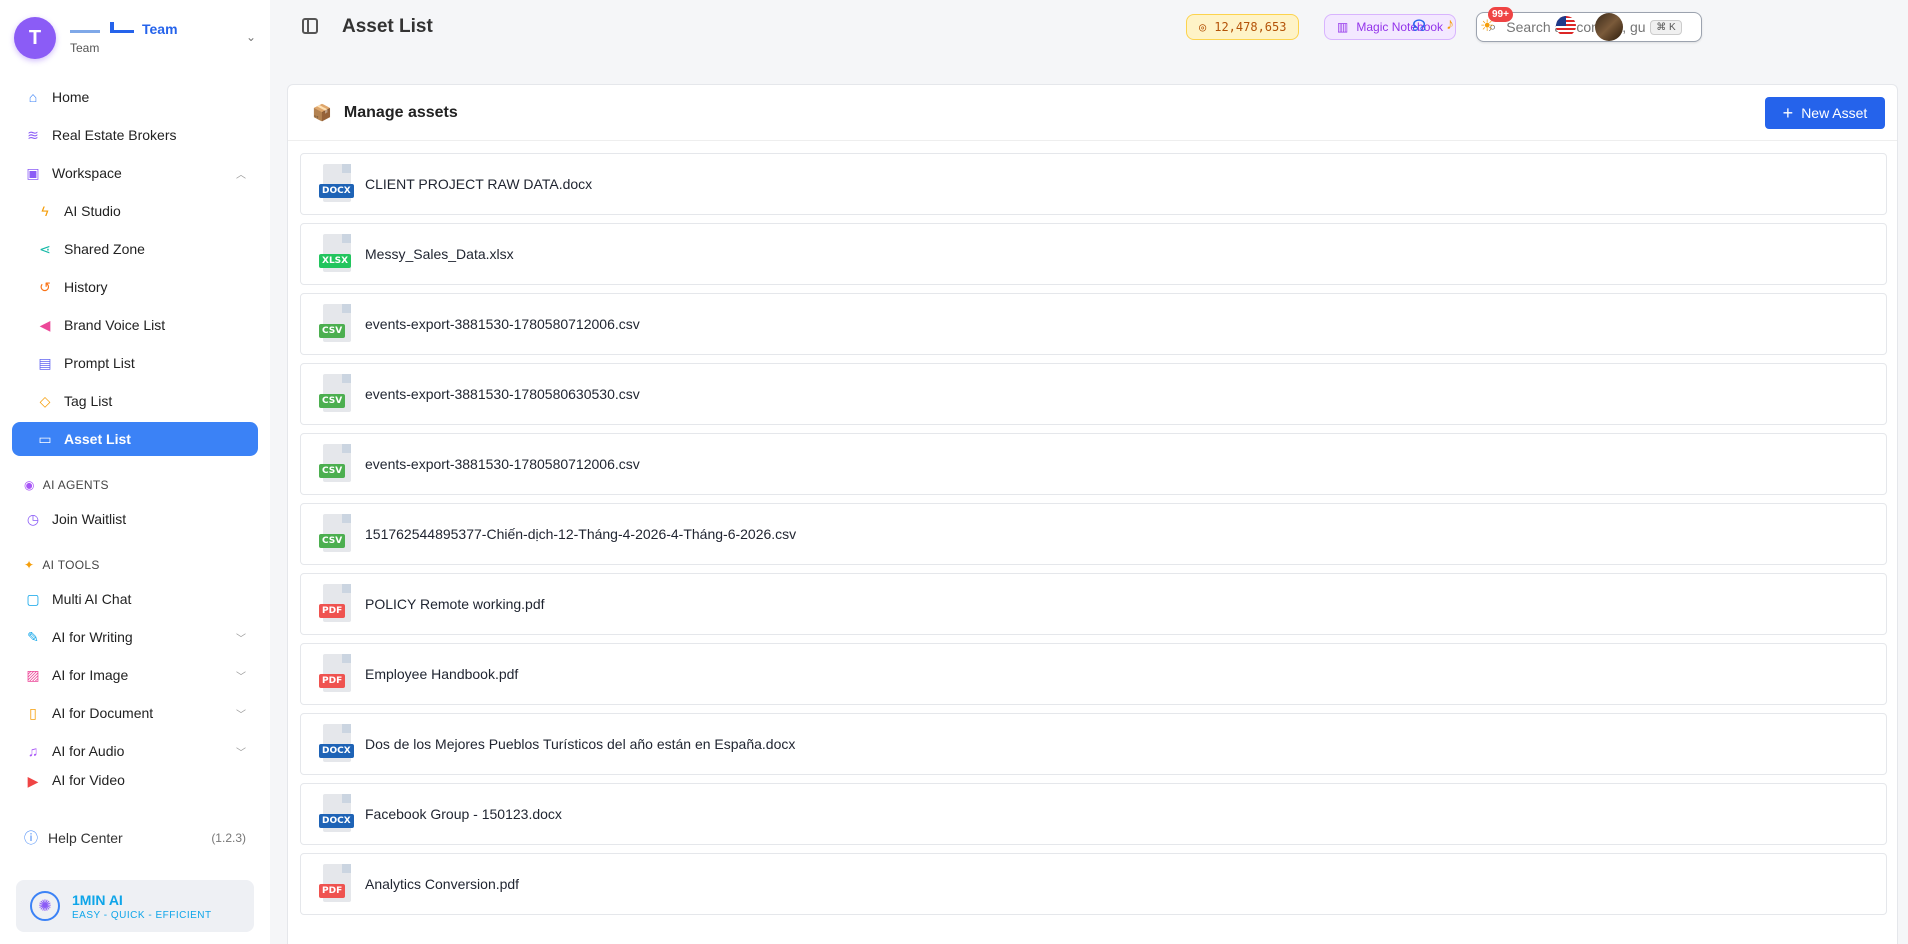 Image resolution: width=1908 pixels, height=944 pixels. What do you see at coordinates (135, 97) in the screenshot?
I see `sidebar-item-home: ⌂ Home` at bounding box center [135, 97].